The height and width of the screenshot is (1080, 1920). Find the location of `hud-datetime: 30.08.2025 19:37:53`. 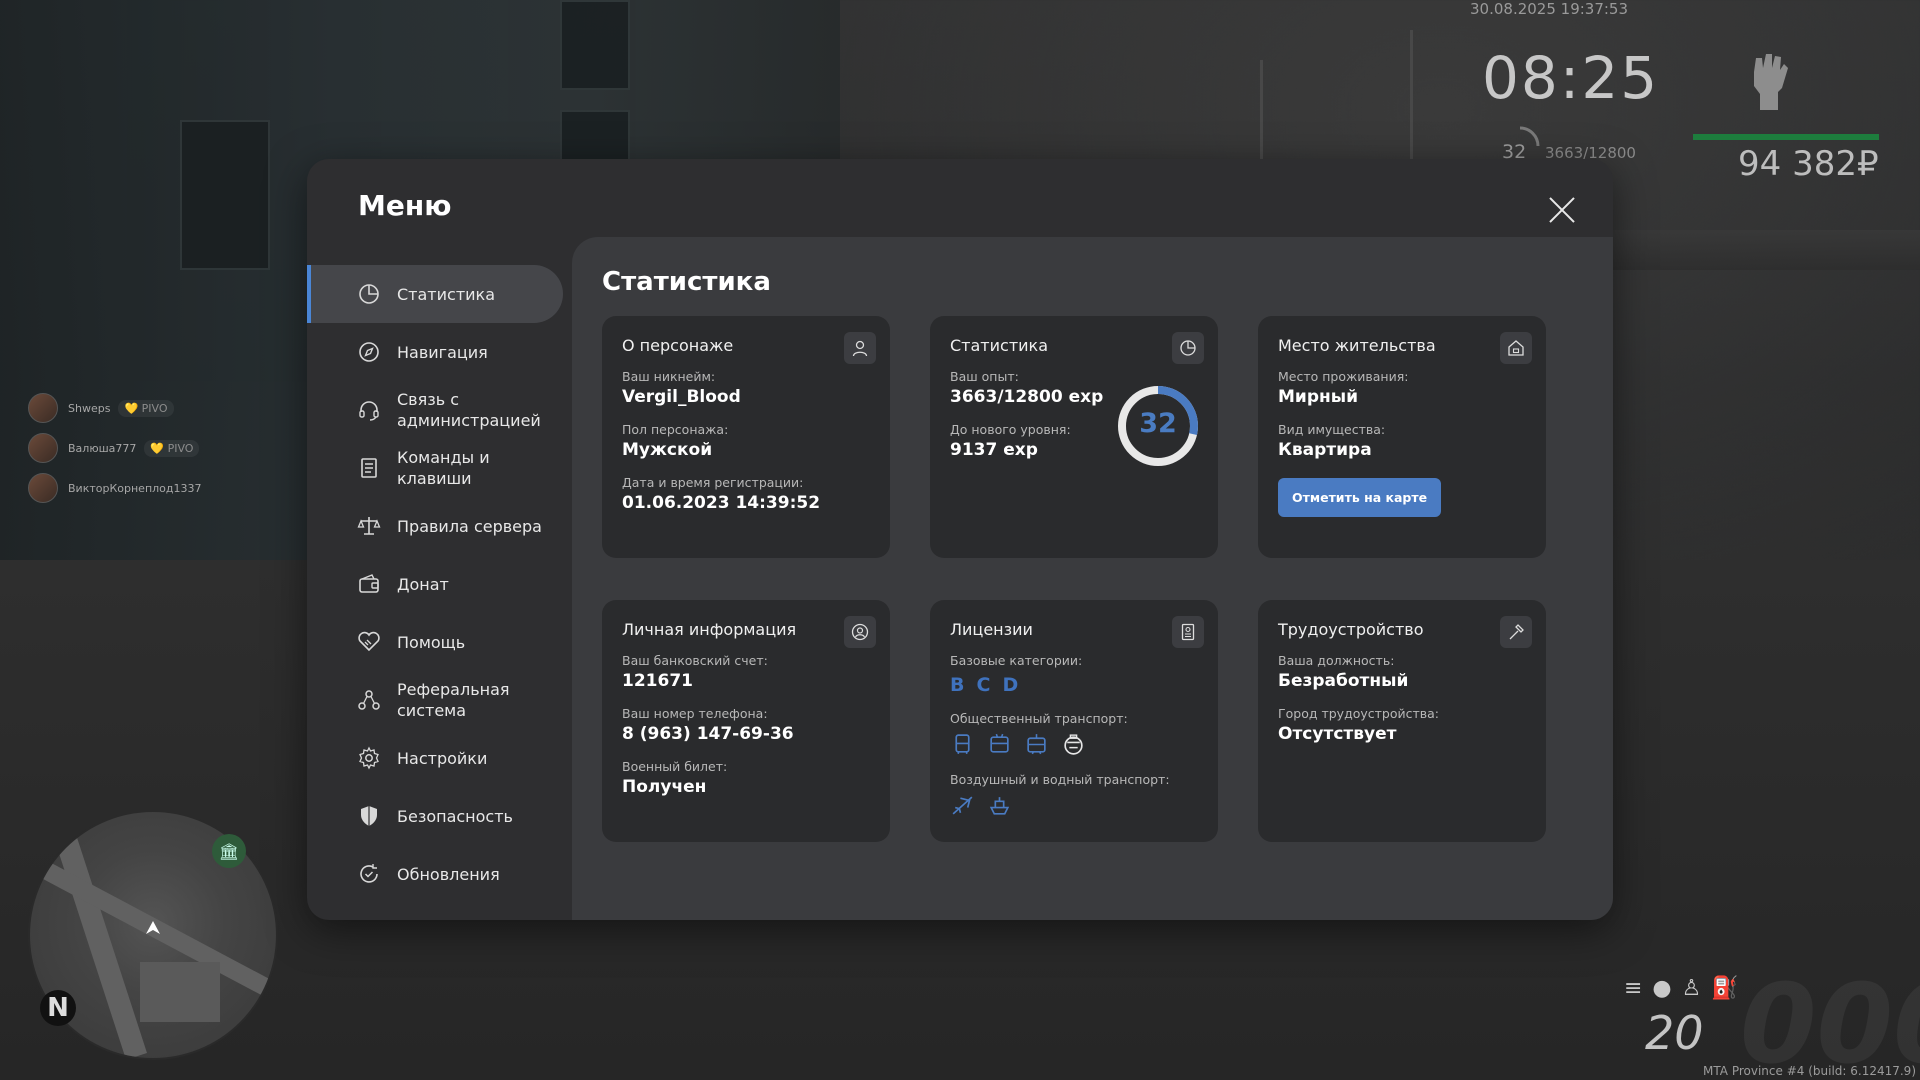

hud-datetime: 30.08.2025 19:37:53 is located at coordinates (1549, 9).